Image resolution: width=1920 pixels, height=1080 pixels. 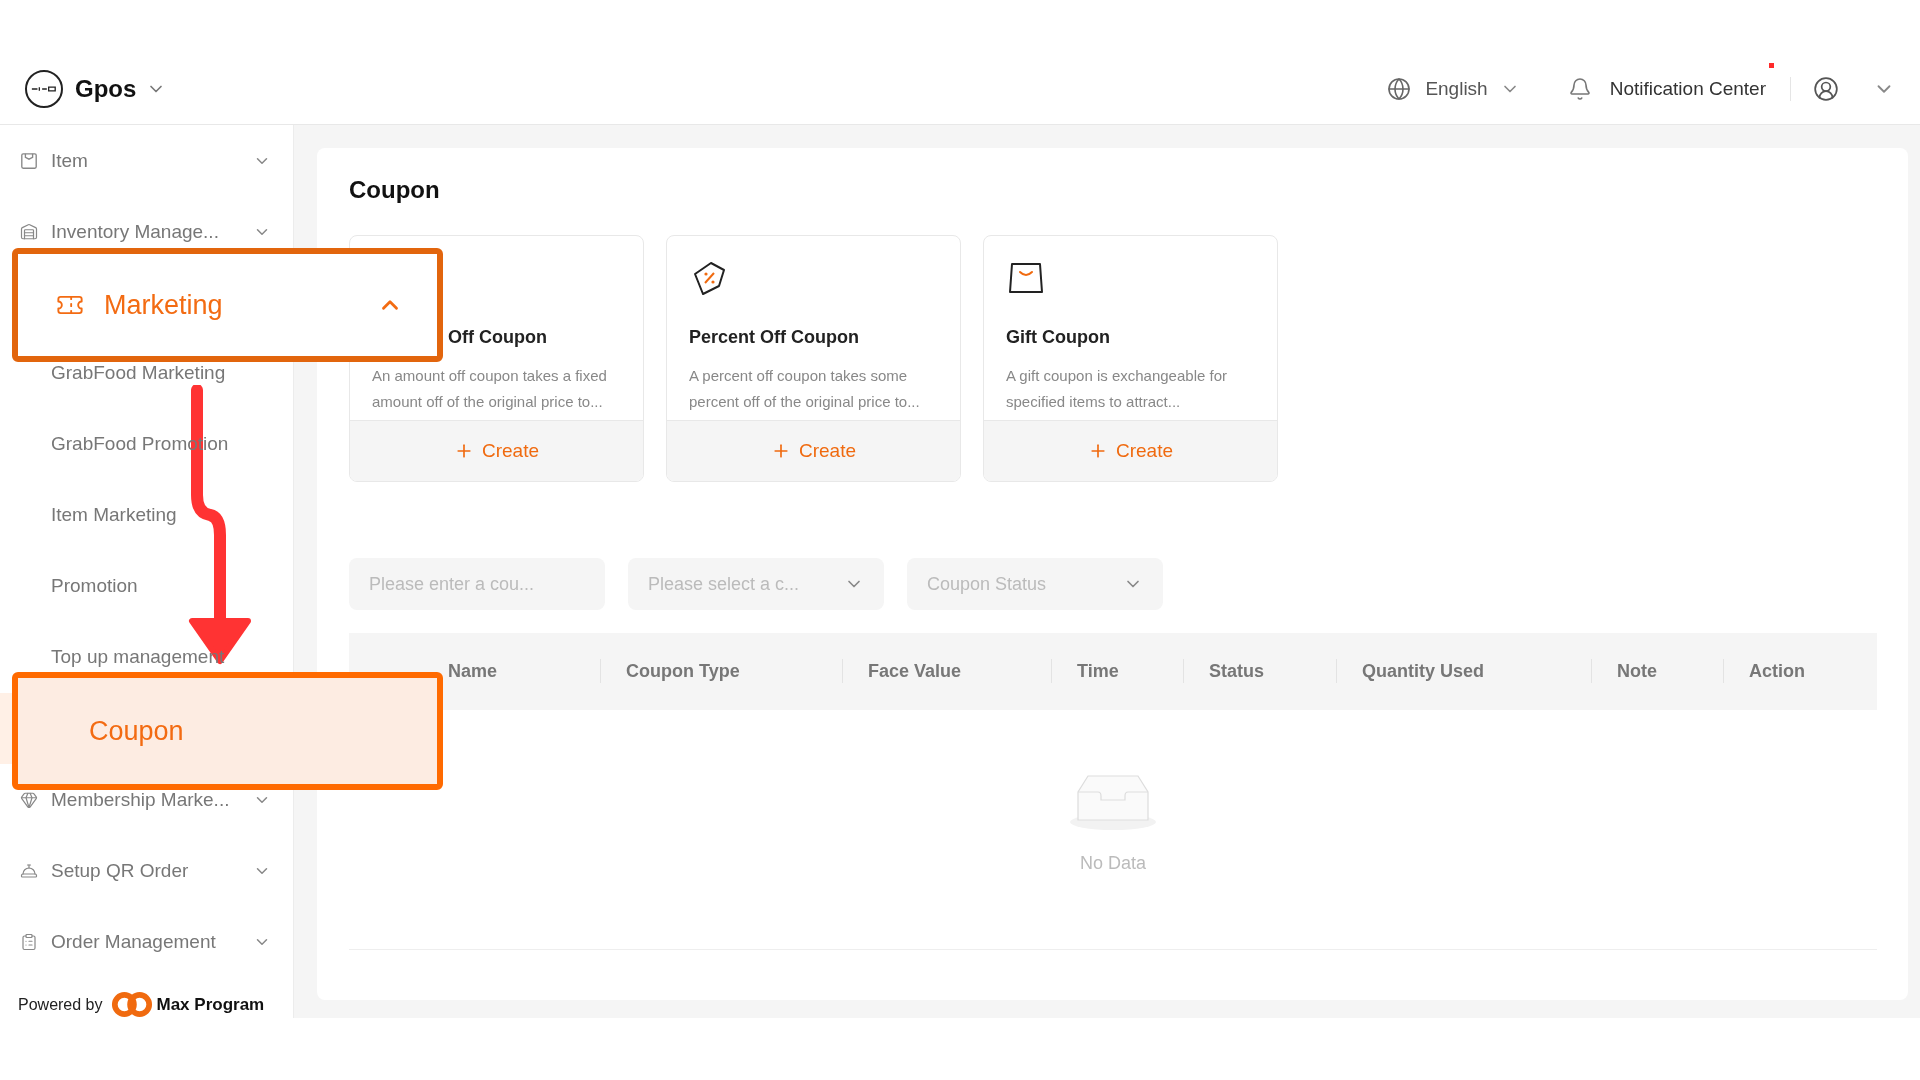 What do you see at coordinates (1113, 802) in the screenshot?
I see `empty-inbox-icon` at bounding box center [1113, 802].